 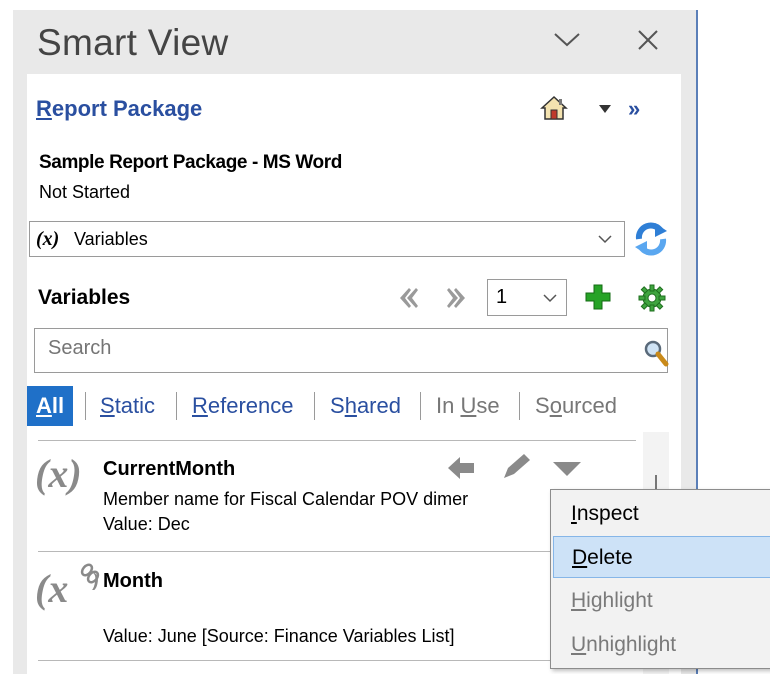 I want to click on report-package-link: Report Package, so click(x=119, y=109).